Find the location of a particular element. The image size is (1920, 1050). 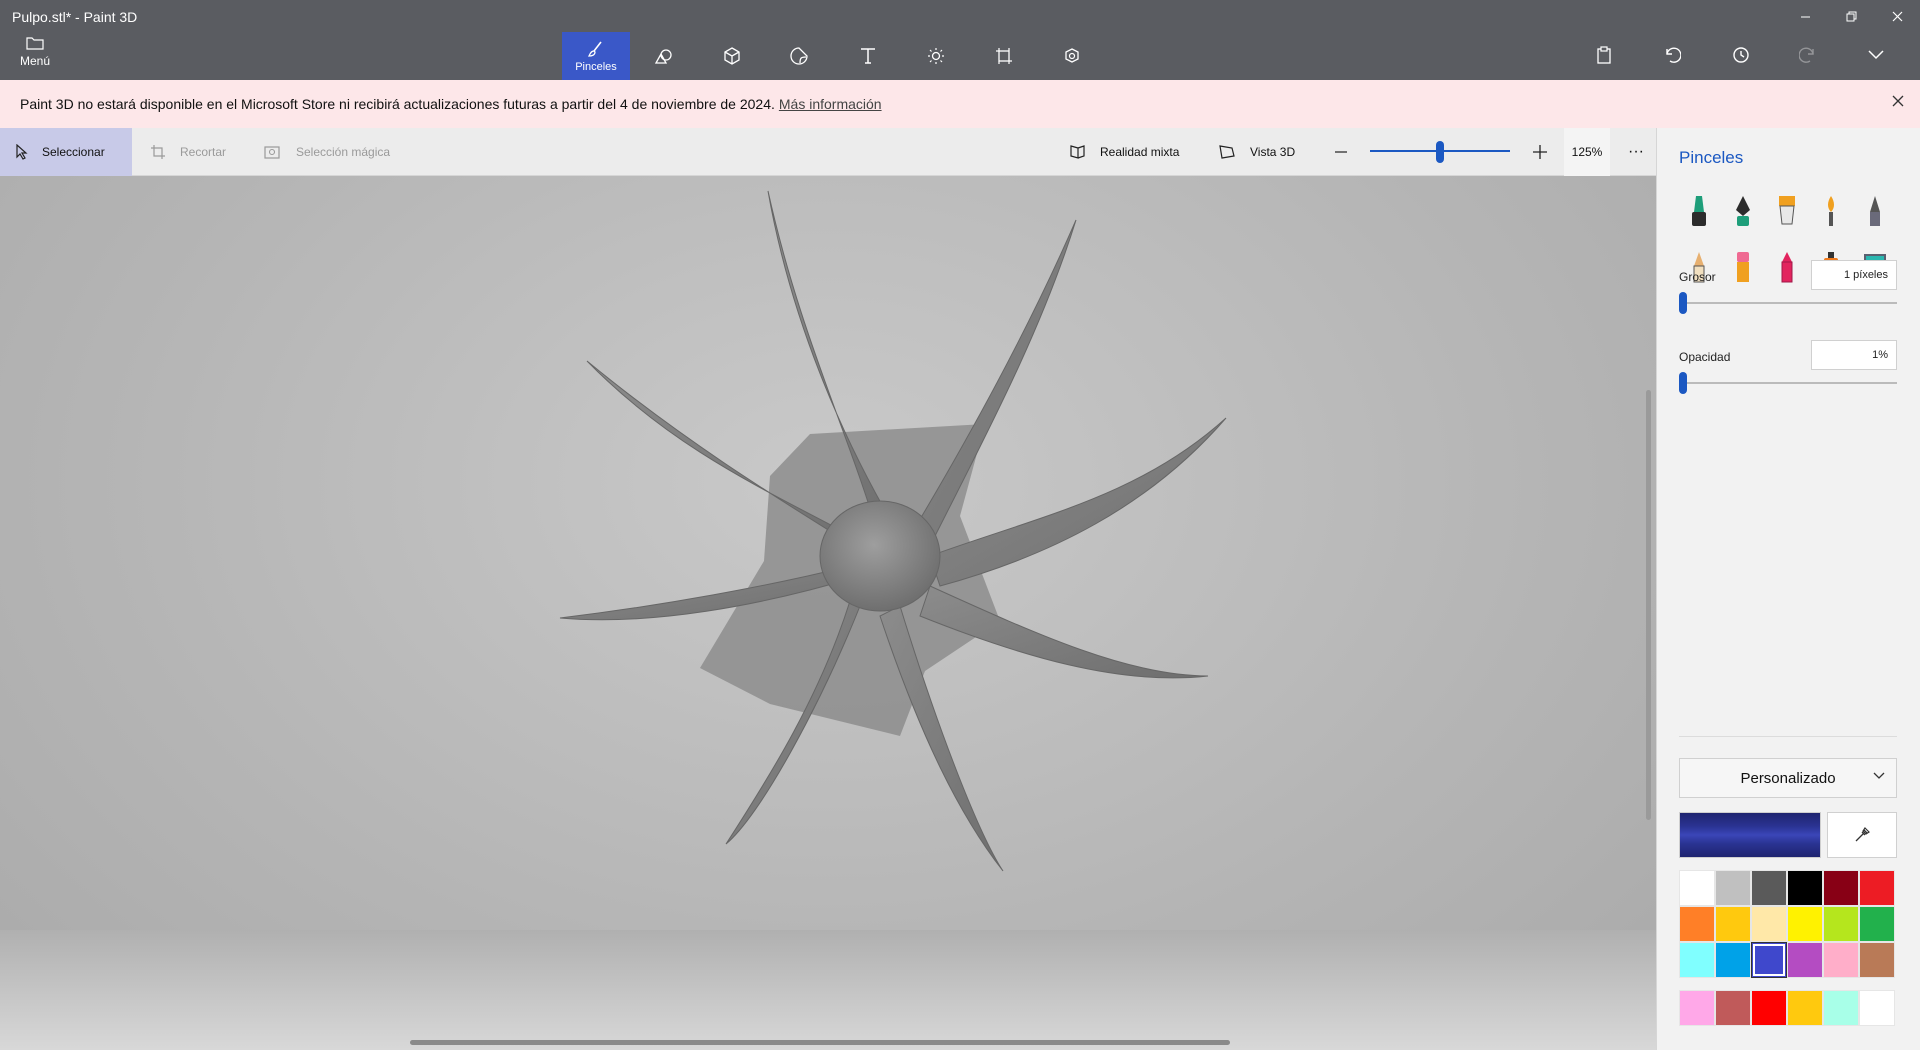

zoom-value: 125% is located at coordinates (1587, 152).